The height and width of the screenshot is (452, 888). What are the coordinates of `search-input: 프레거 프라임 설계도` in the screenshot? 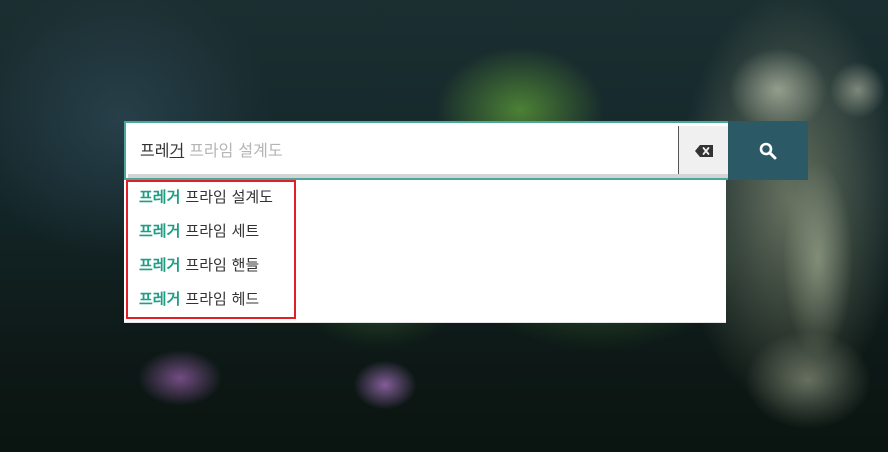 It's located at (426, 150).